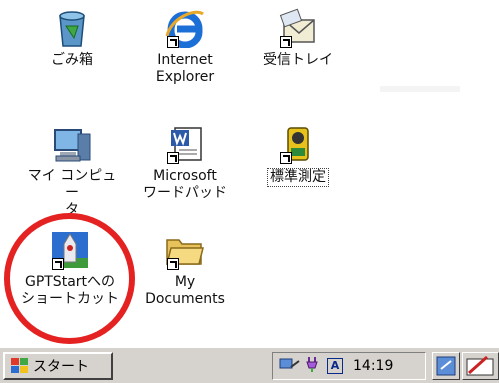 The width and height of the screenshot is (499, 383). I want to click on input-panel-button, so click(480, 366).